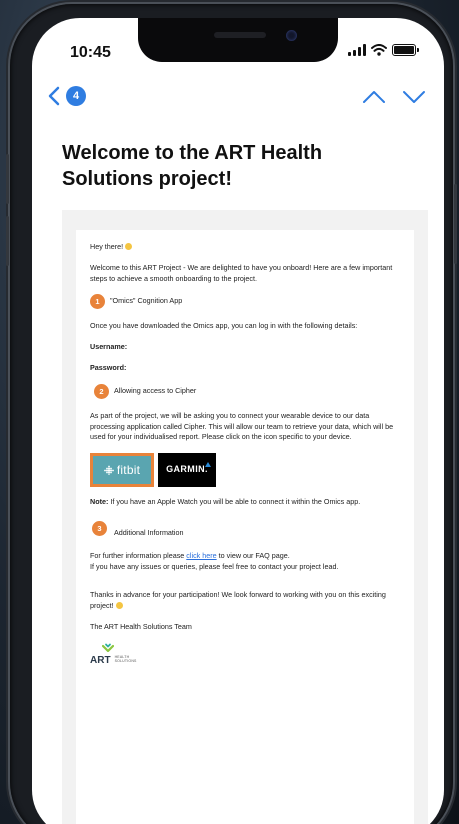 The height and width of the screenshot is (824, 459). What do you see at coordinates (455, 224) in the screenshot?
I see `power-button` at bounding box center [455, 224].